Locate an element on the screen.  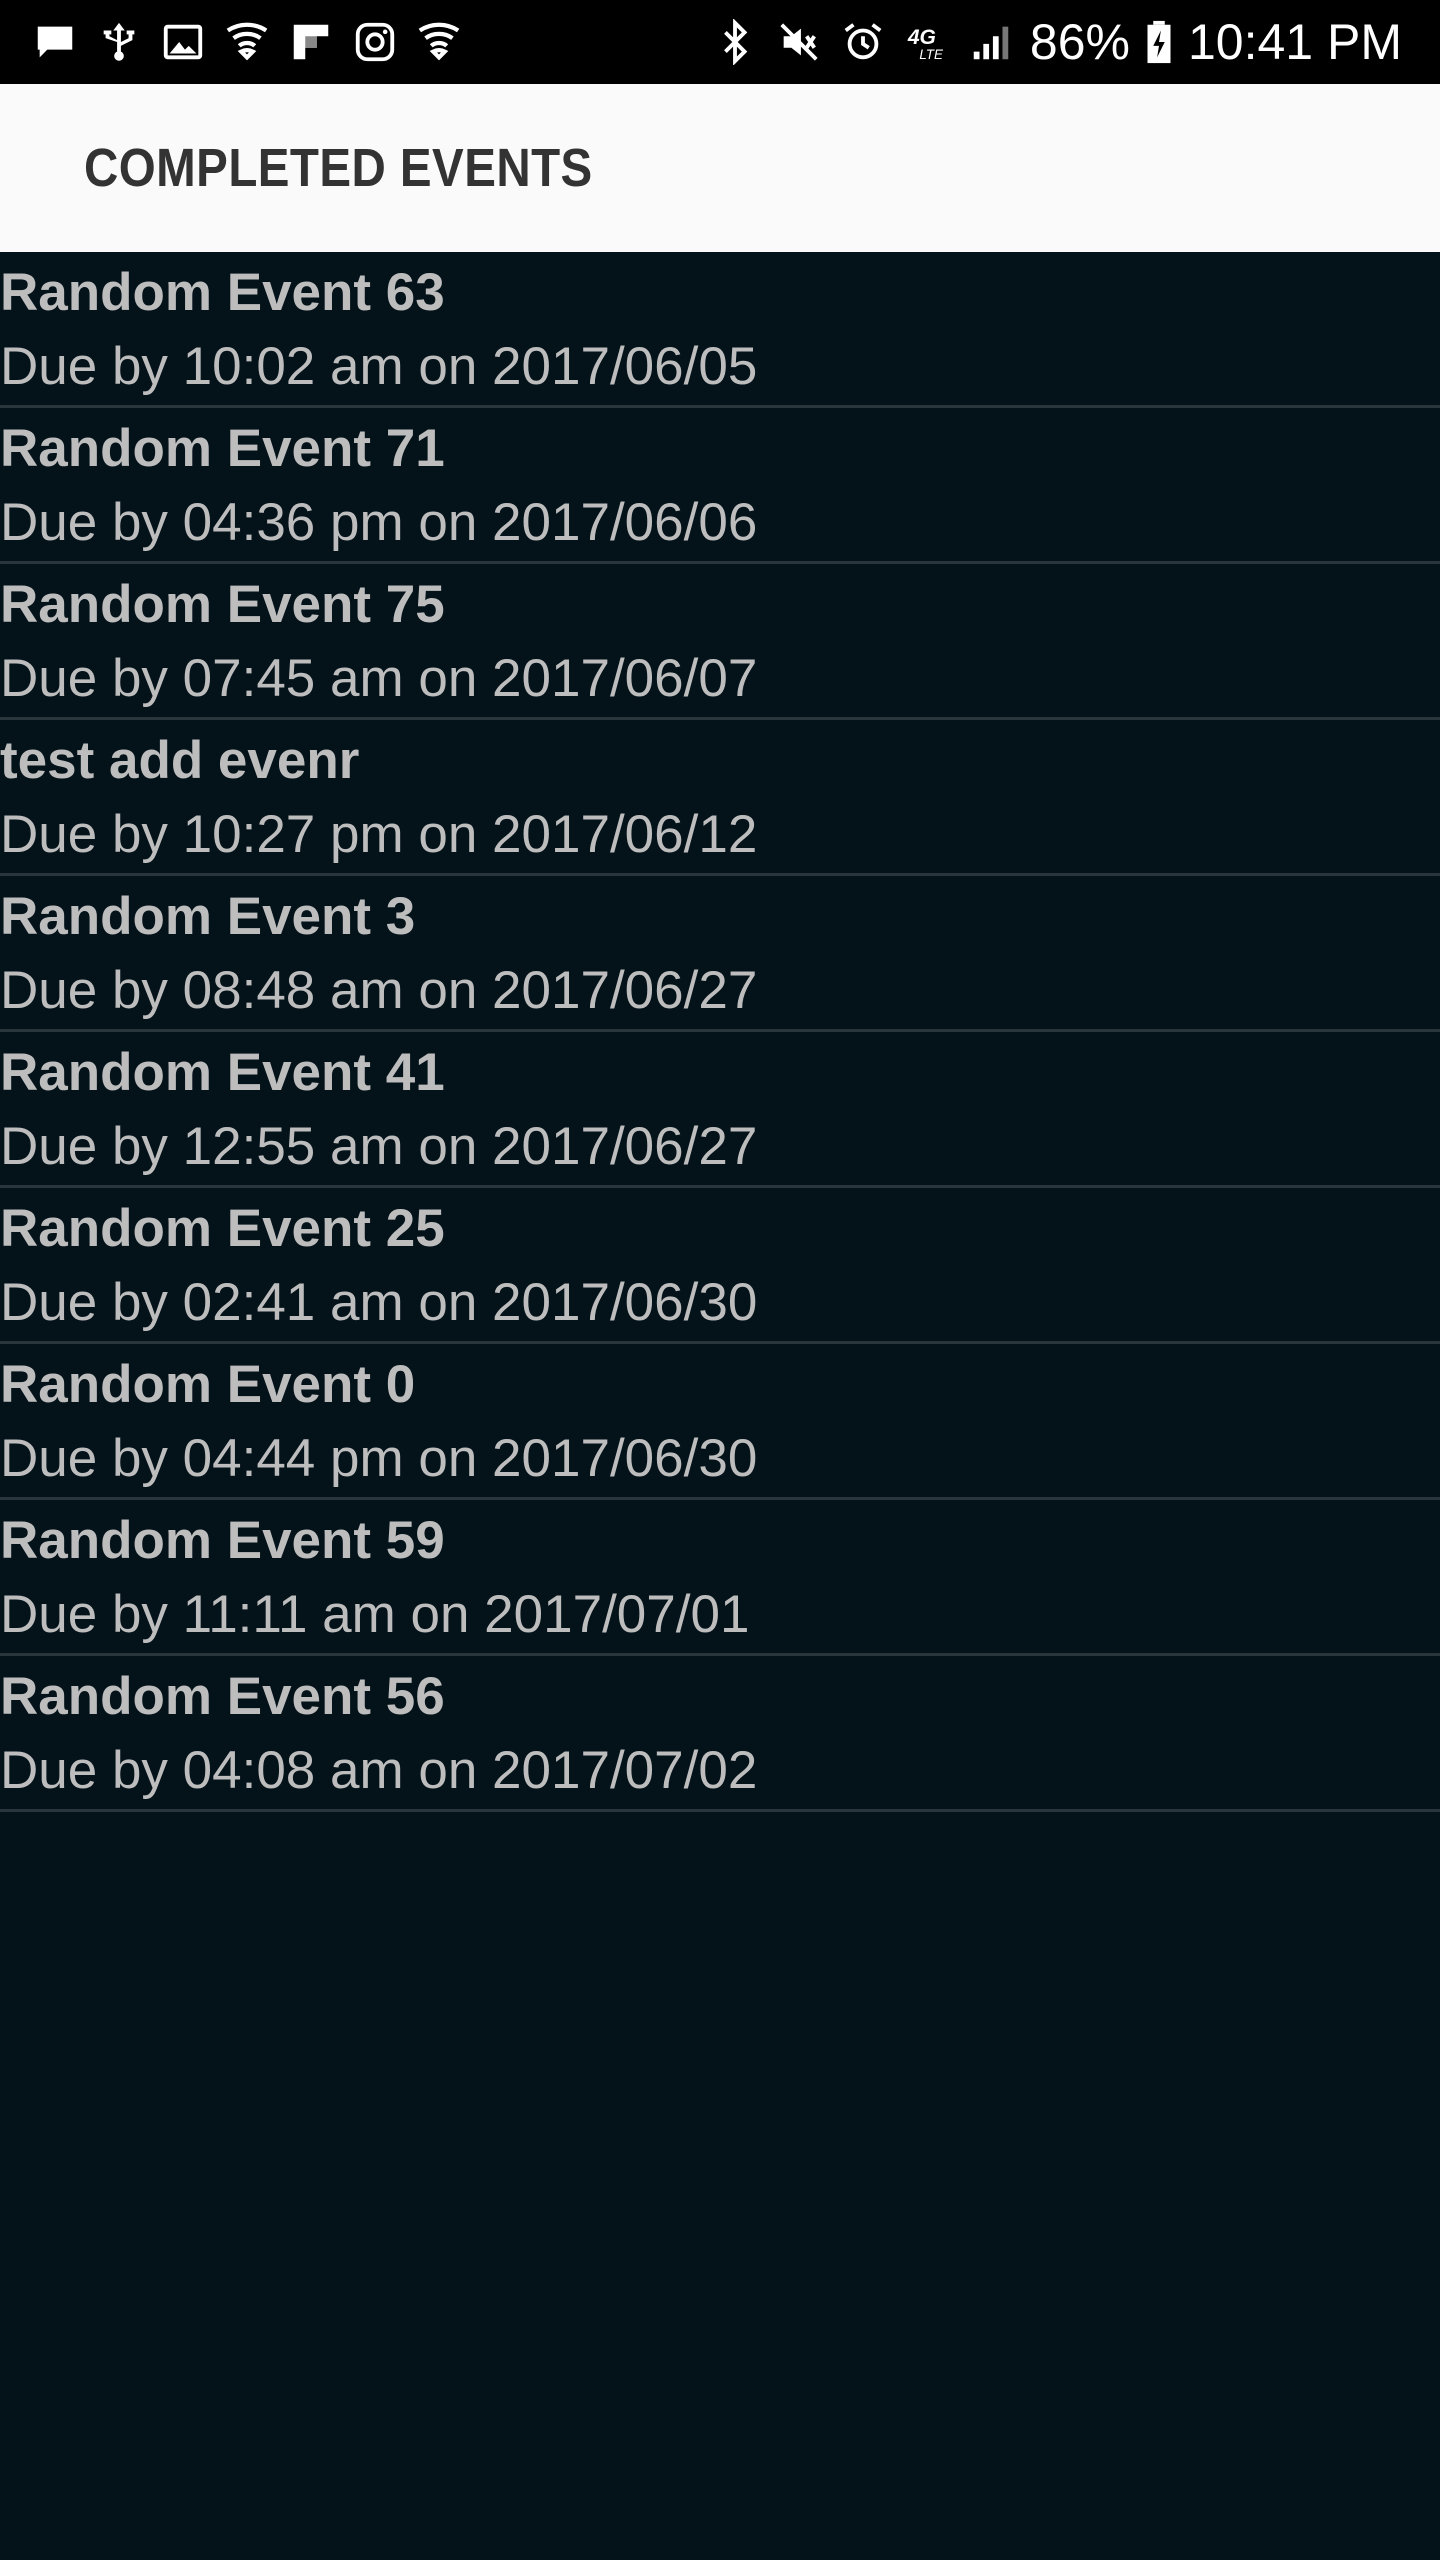
event-due-date: Due by 11:11 am on 2017/07/01 is located at coordinates (375, 1614).